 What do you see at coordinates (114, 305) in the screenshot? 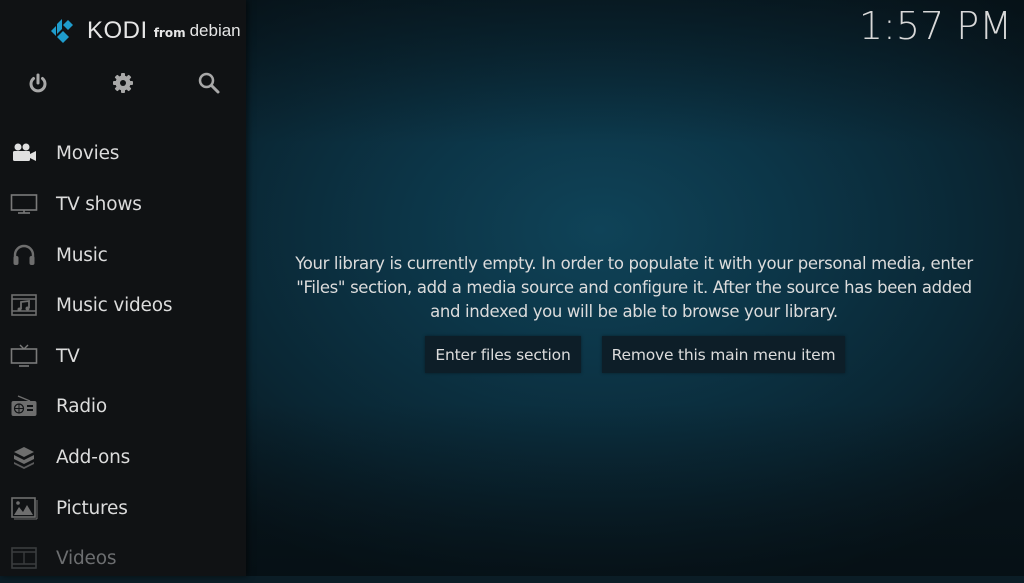
I see `menu-label: Music videos` at bounding box center [114, 305].